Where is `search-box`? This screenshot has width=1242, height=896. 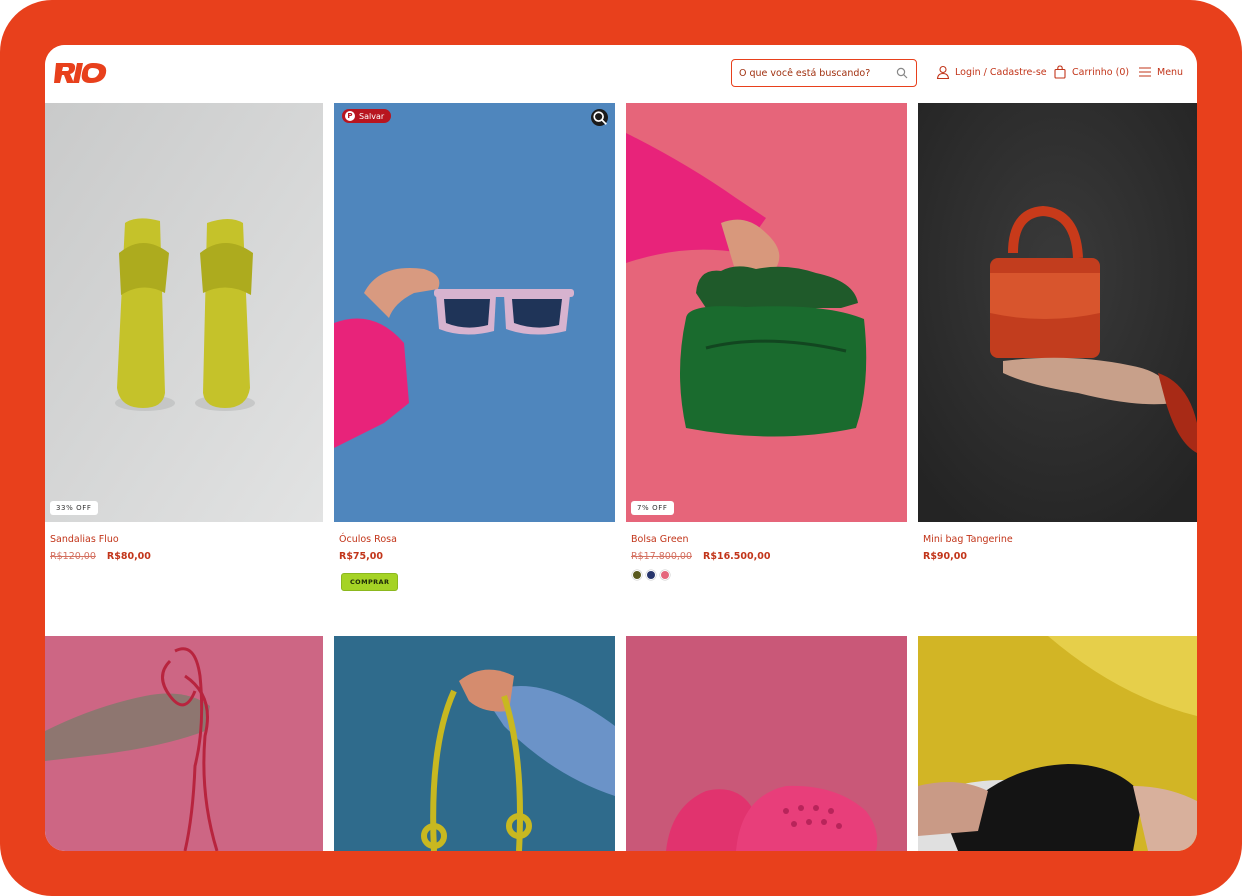 search-box is located at coordinates (824, 73).